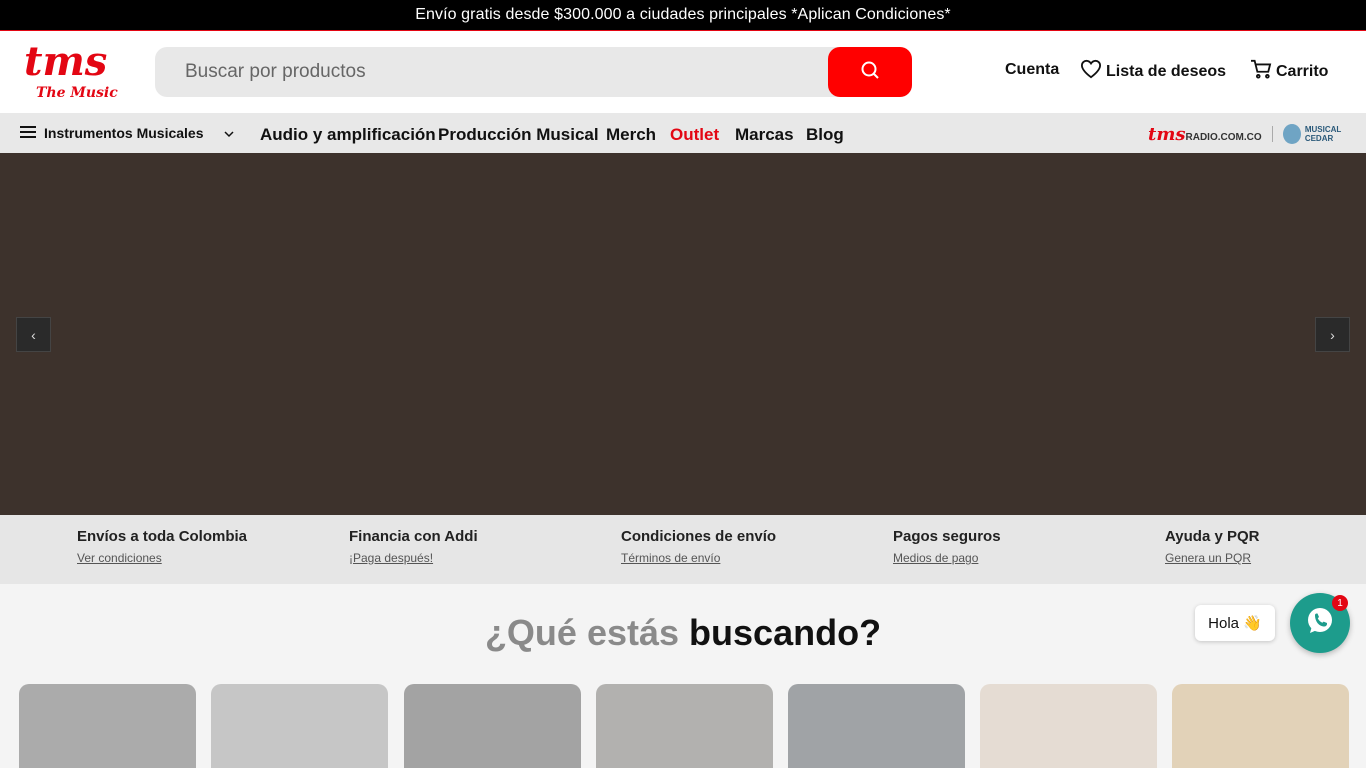  I want to click on account-label: Cuenta, so click(1032, 69).